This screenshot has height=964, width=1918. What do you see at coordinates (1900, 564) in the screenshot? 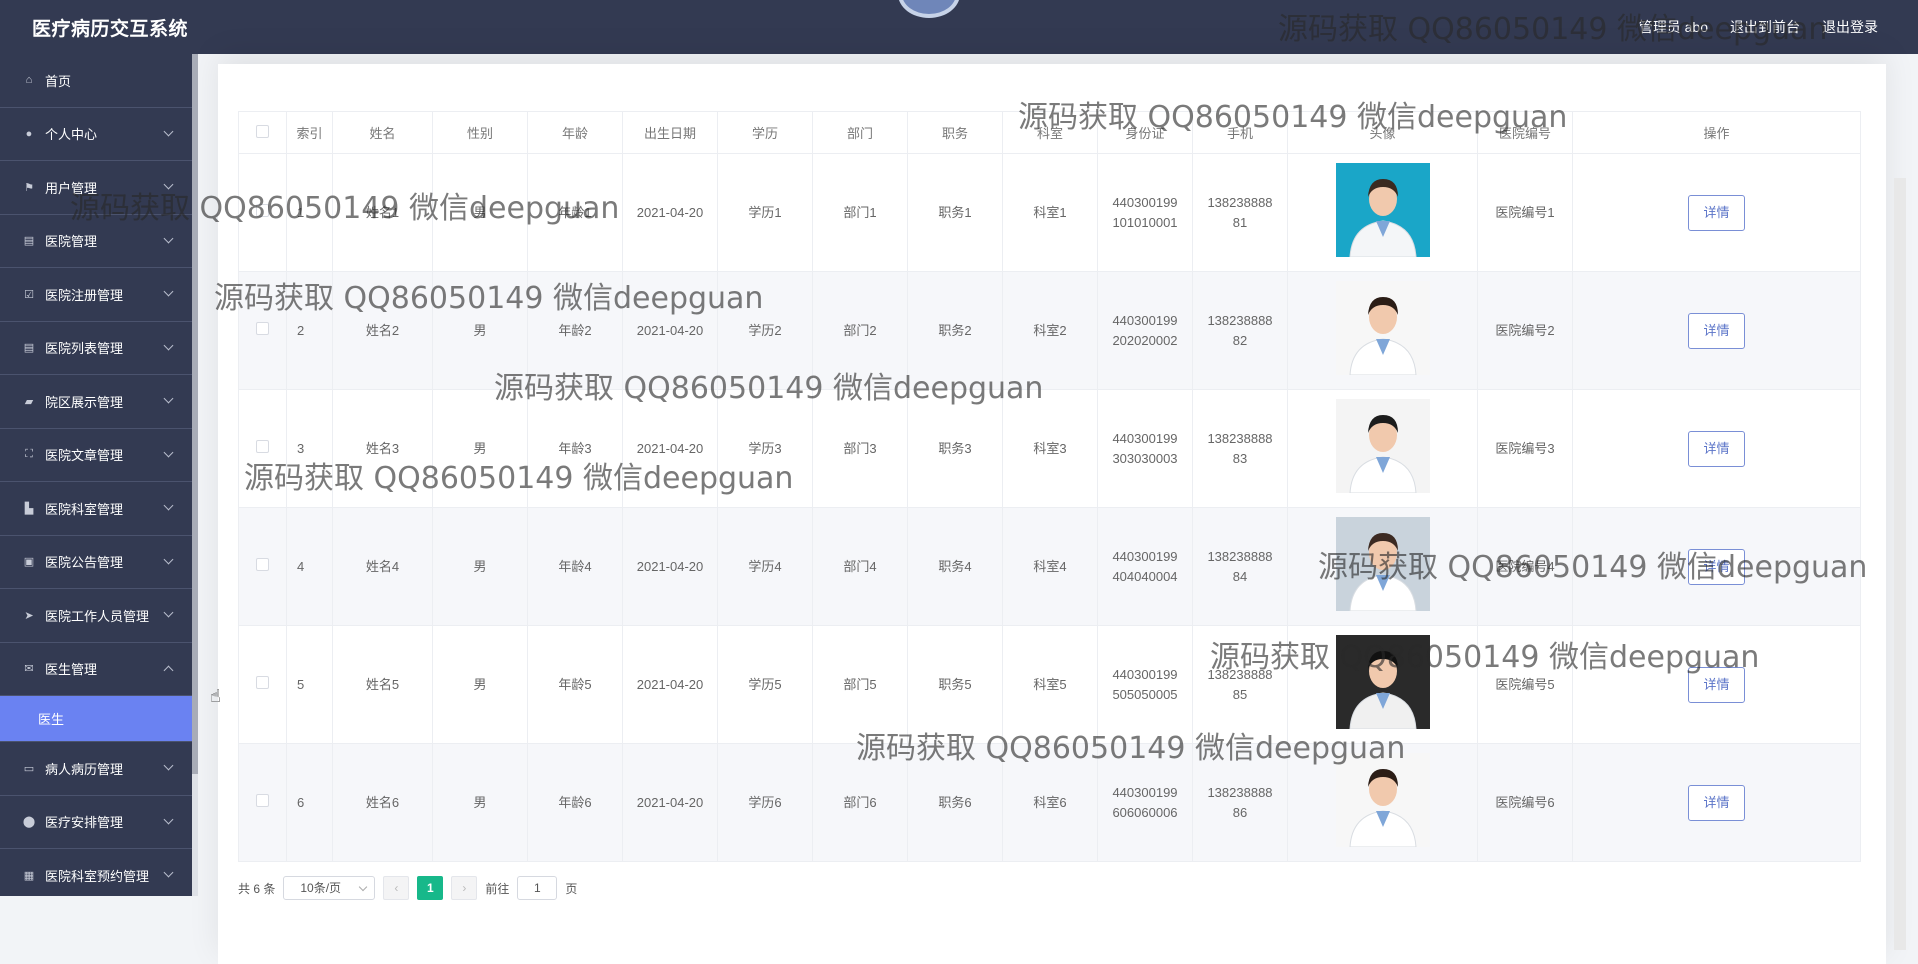
I see `main-scrollbar` at bounding box center [1900, 564].